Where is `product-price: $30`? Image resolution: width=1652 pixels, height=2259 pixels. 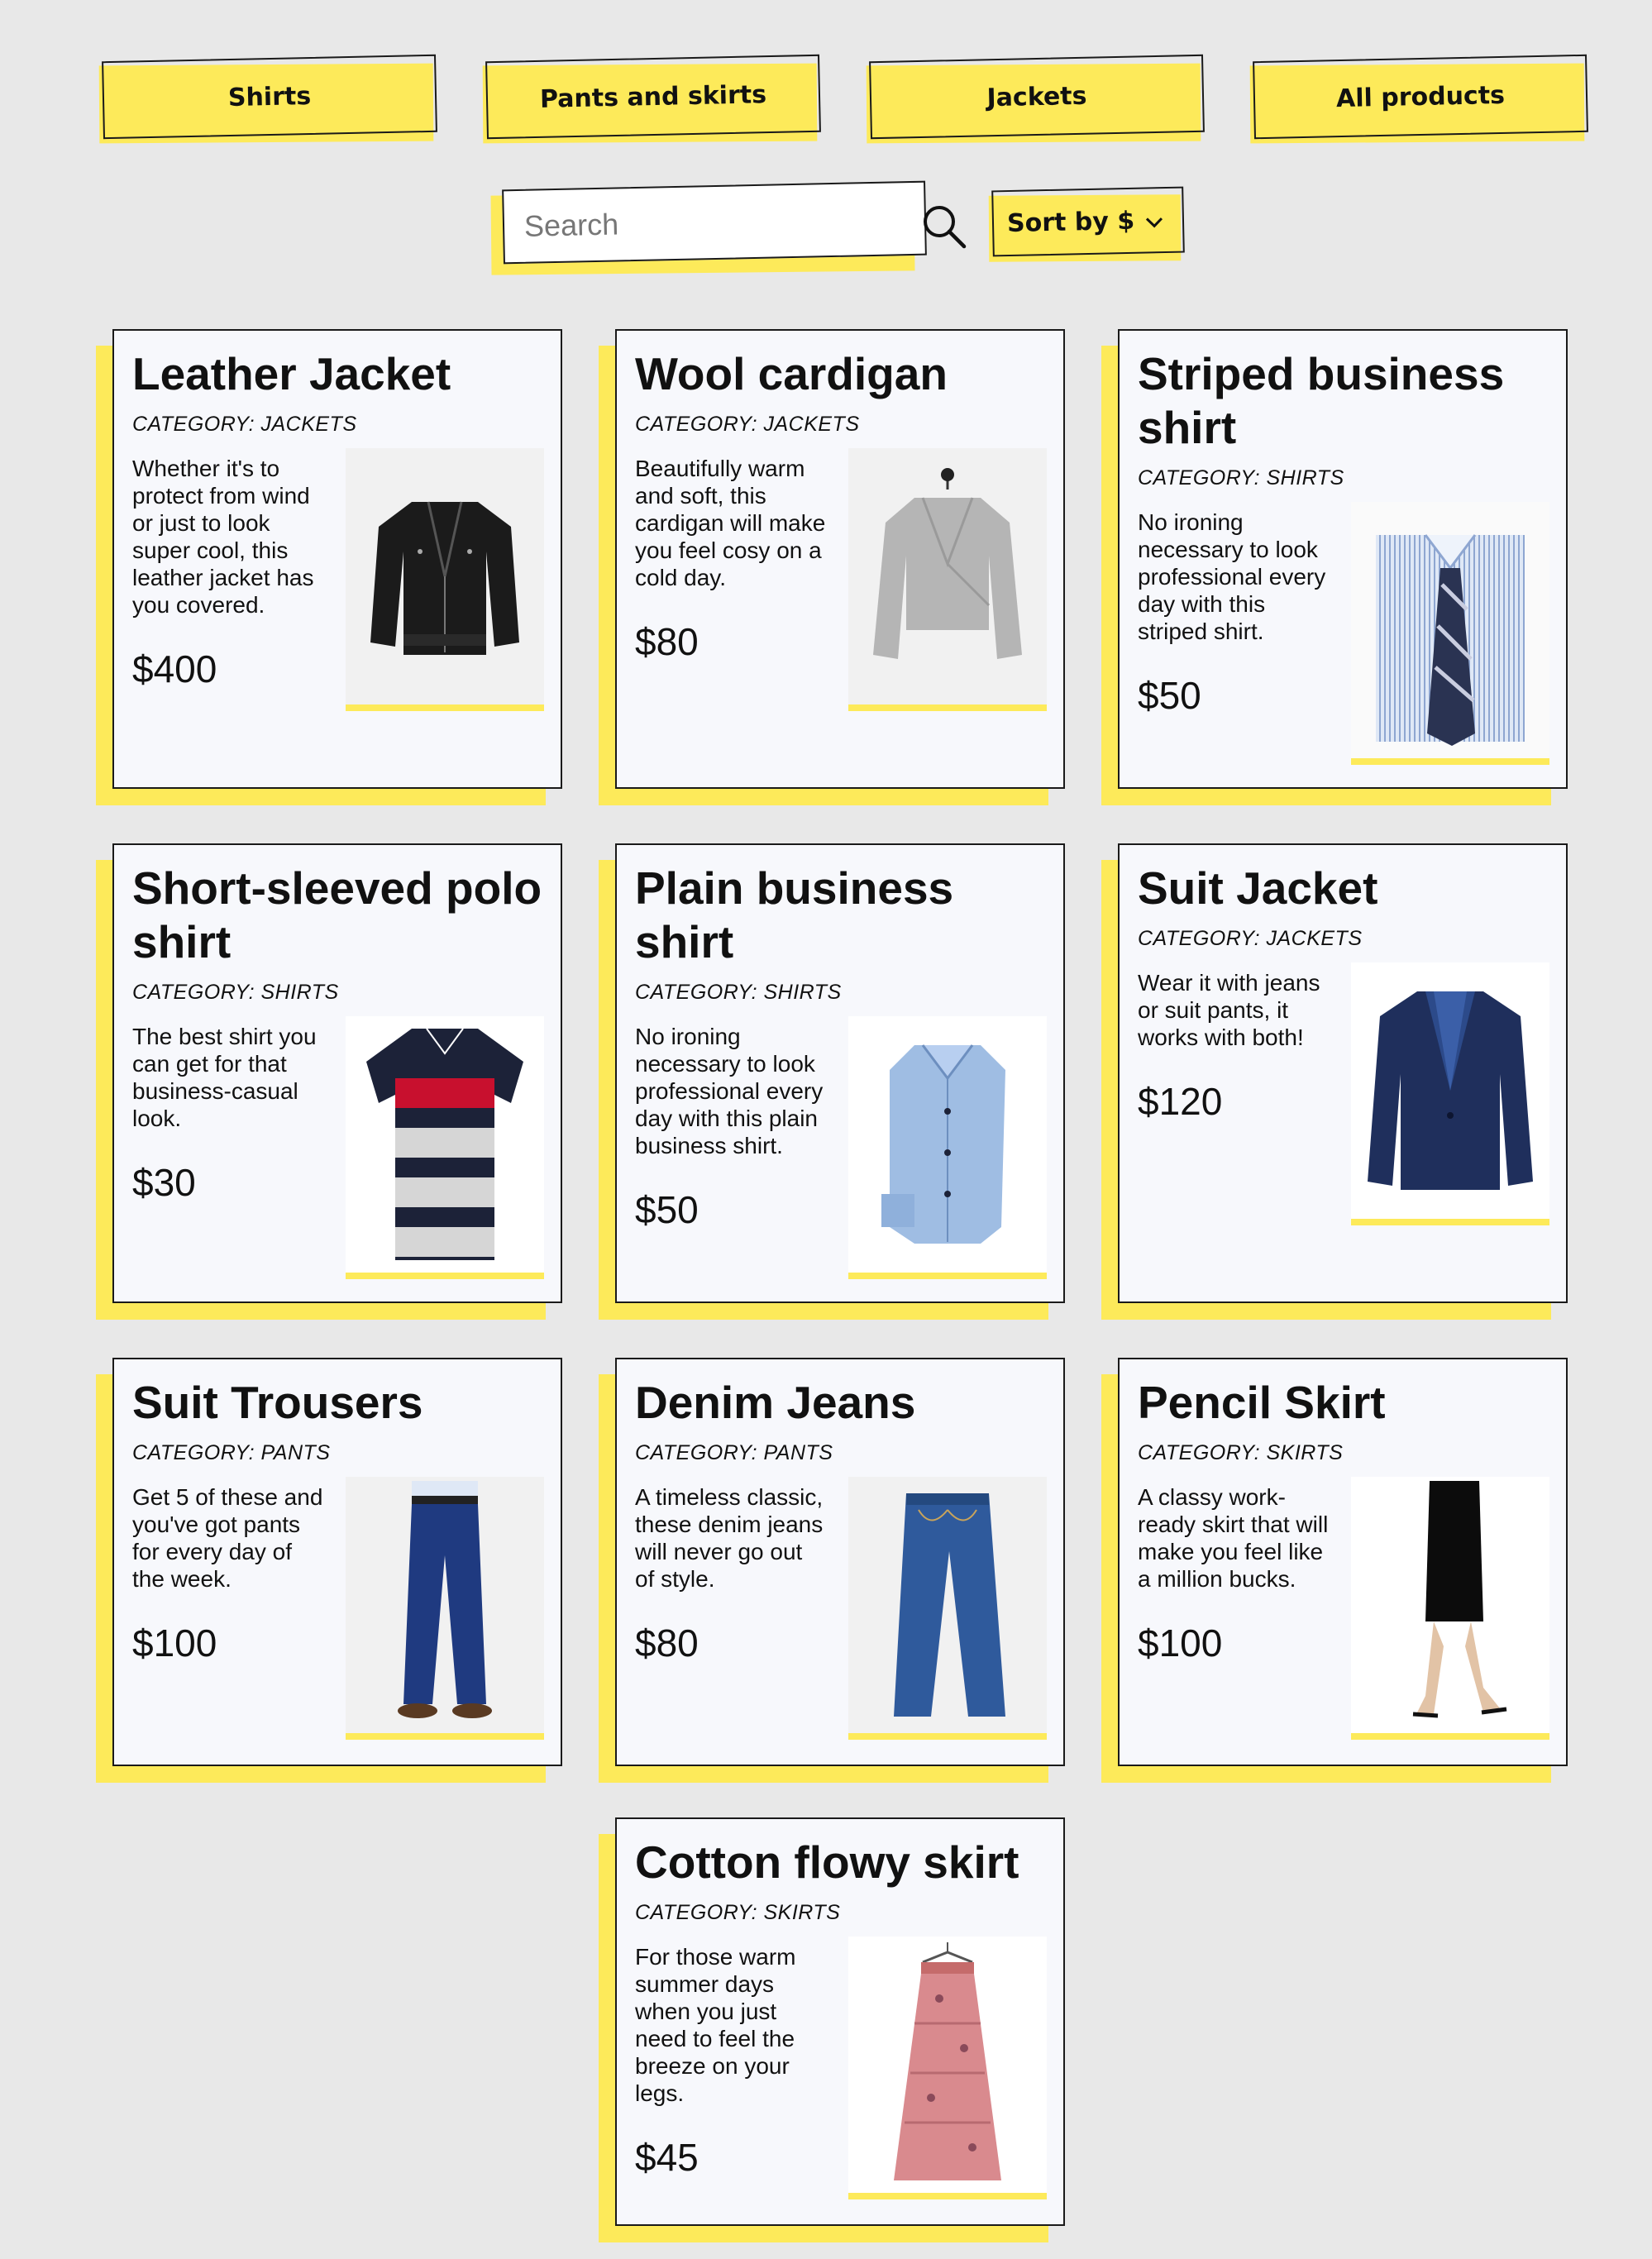
product-price: $30 is located at coordinates (164, 1182).